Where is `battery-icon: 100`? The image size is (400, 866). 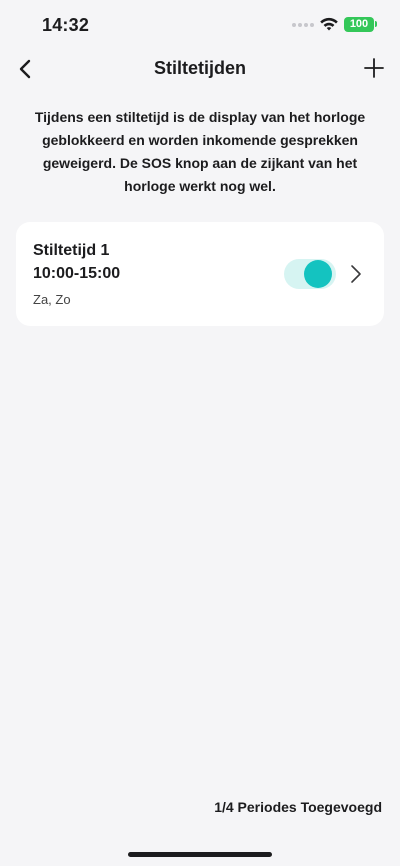
battery-icon: 100 is located at coordinates (359, 24).